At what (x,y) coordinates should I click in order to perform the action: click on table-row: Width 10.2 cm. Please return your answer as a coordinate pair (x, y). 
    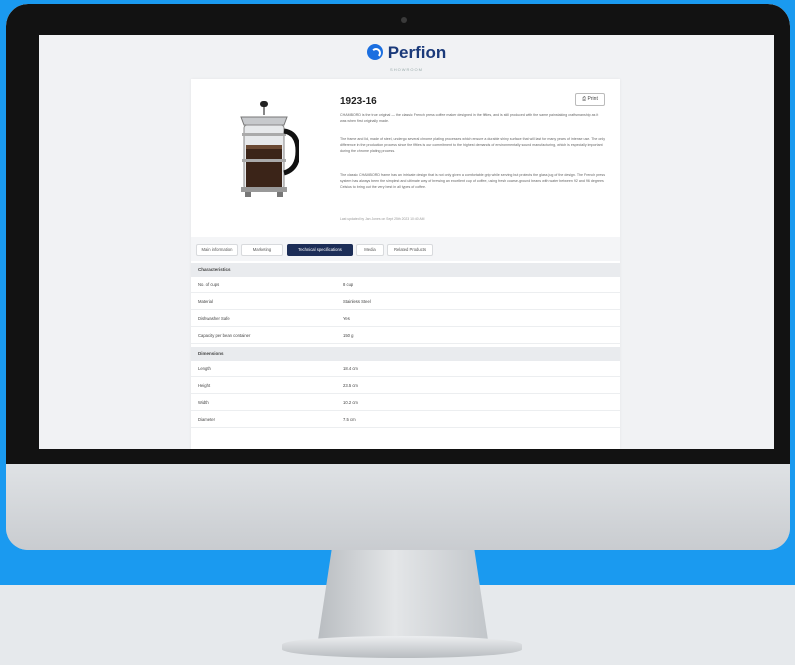
    Looking at the image, I should click on (405, 403).